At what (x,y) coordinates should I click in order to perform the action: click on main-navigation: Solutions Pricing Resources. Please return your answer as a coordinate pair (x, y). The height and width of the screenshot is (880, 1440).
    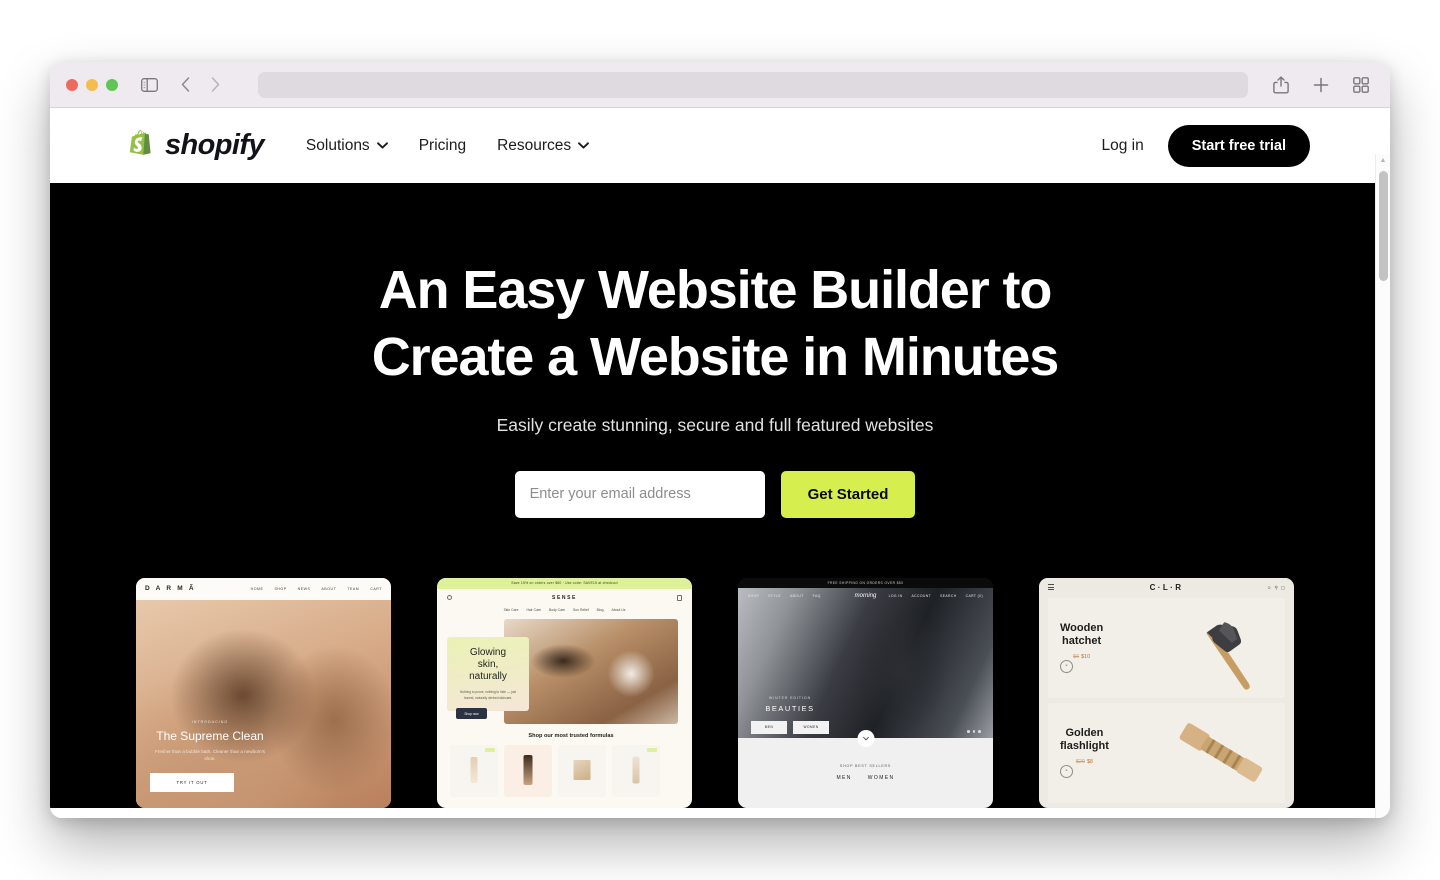
    Looking at the image, I should click on (448, 146).